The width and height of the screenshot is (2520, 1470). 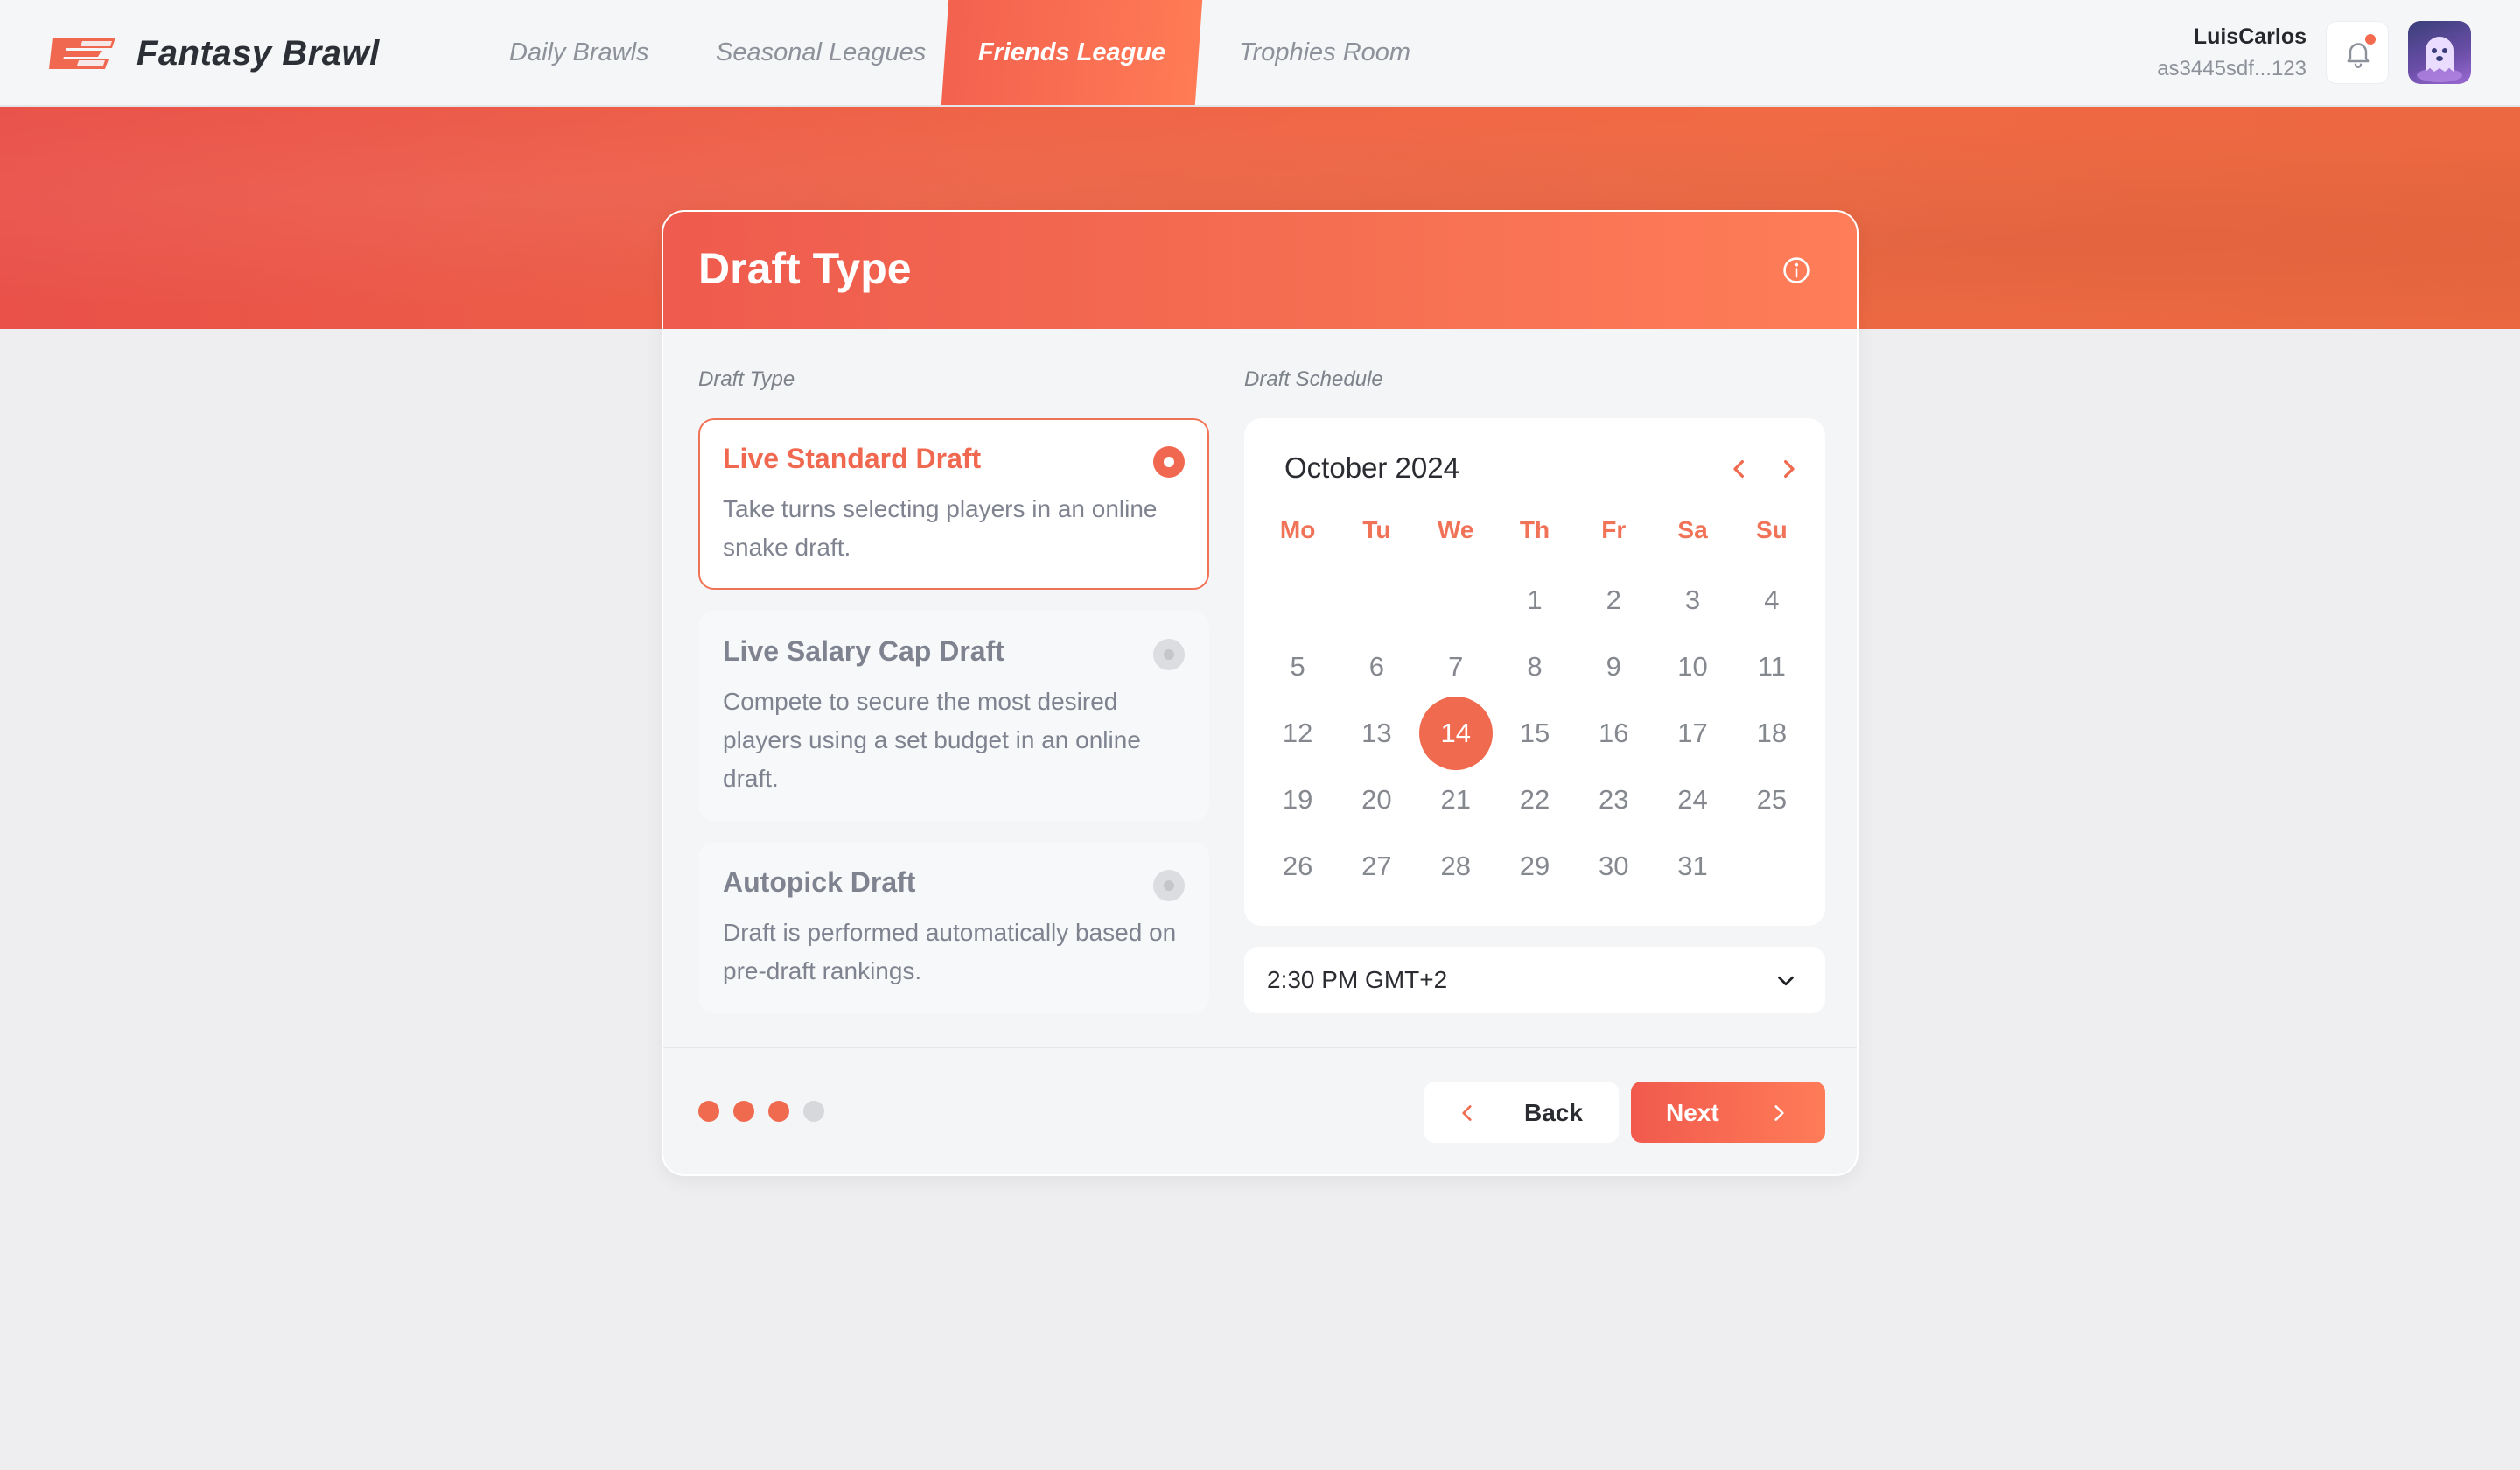 I want to click on calendar-day: 28, so click(x=1456, y=866).